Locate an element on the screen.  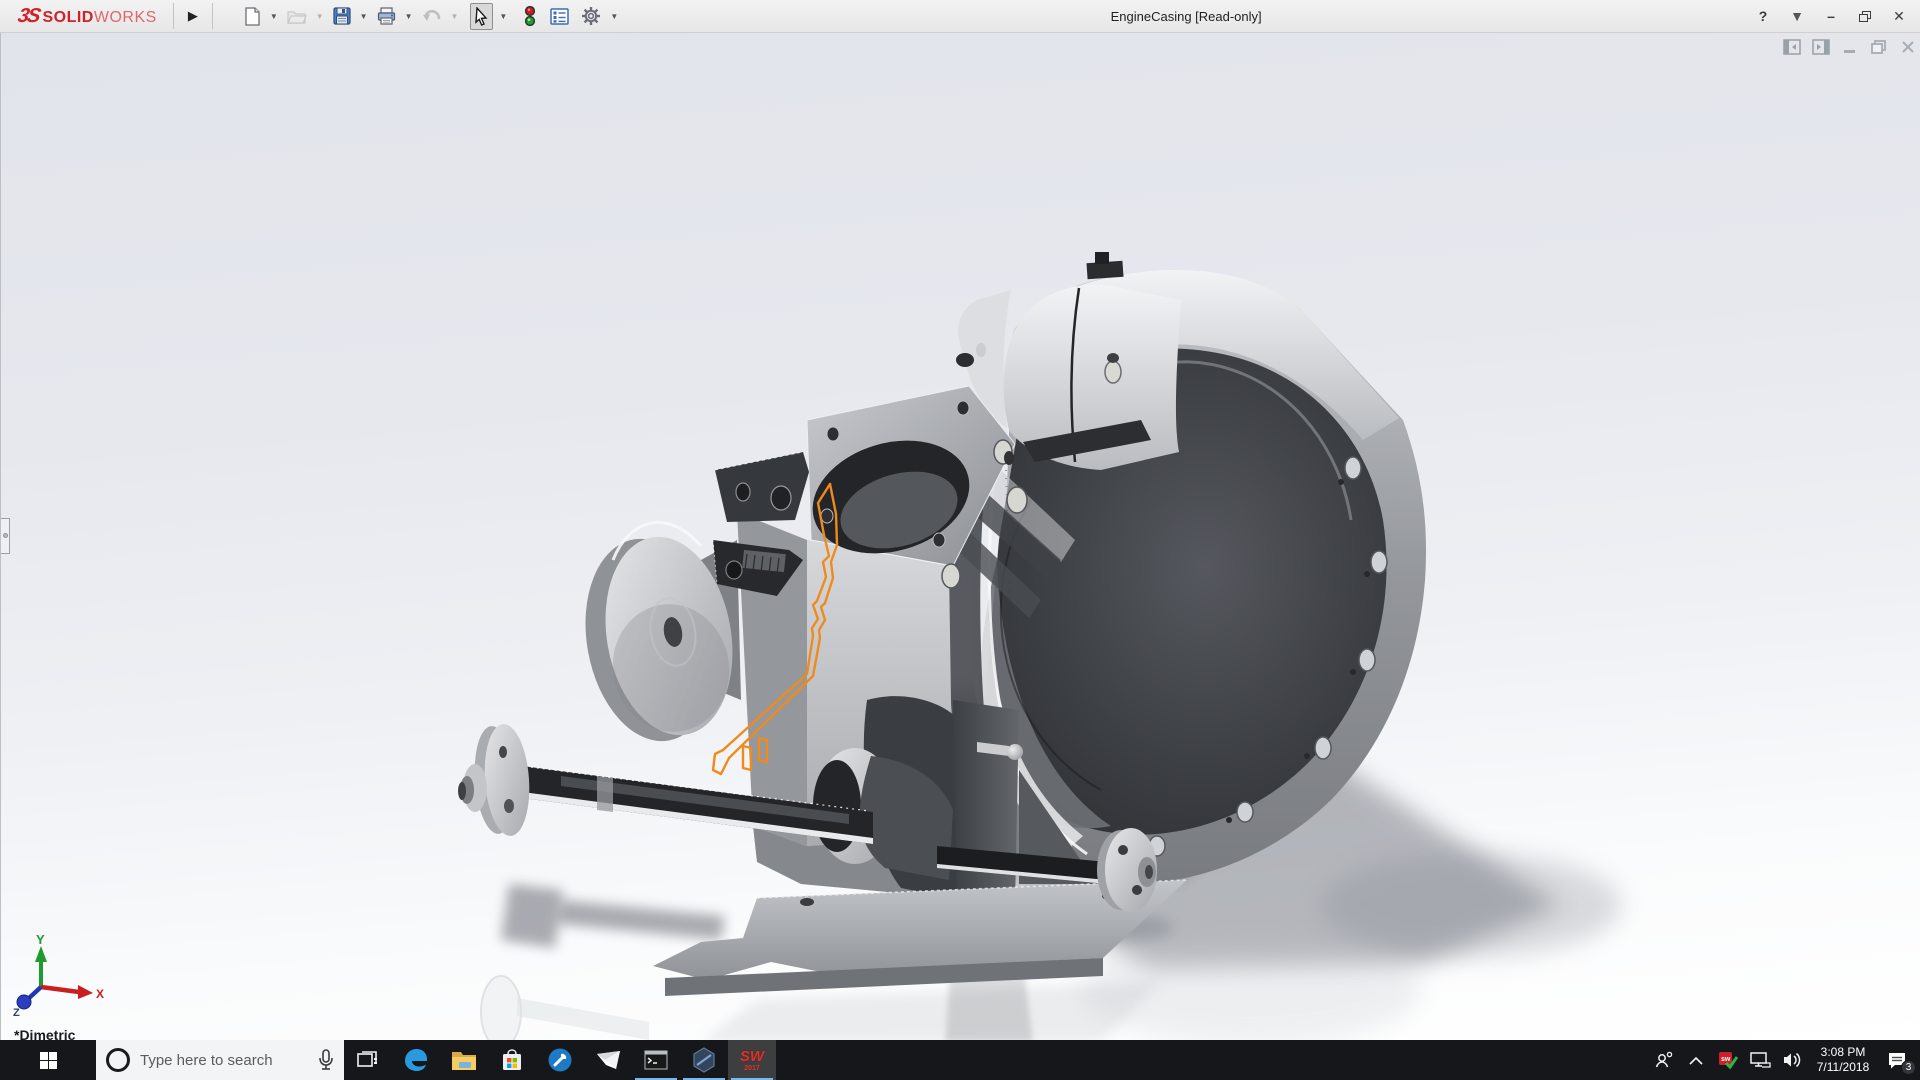
open-button is located at coordinates (297, 16).